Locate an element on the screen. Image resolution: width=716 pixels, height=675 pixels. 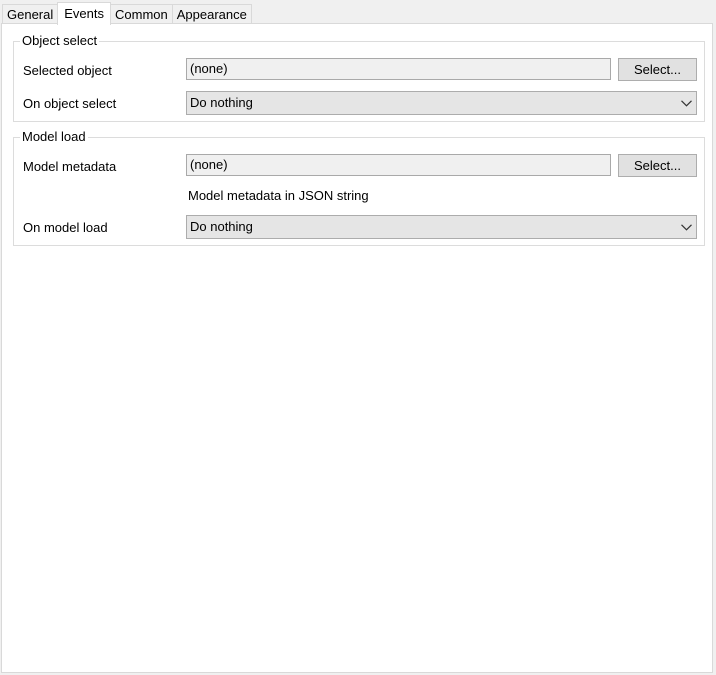
model-load-group-title: Model load is located at coordinates (54, 137).